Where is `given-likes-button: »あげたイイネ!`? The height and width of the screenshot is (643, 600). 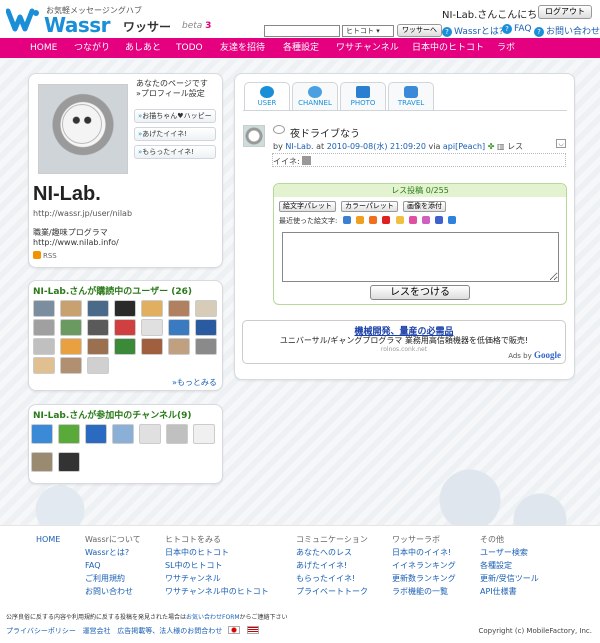 given-likes-button: »あげたイイネ! is located at coordinates (175, 134).